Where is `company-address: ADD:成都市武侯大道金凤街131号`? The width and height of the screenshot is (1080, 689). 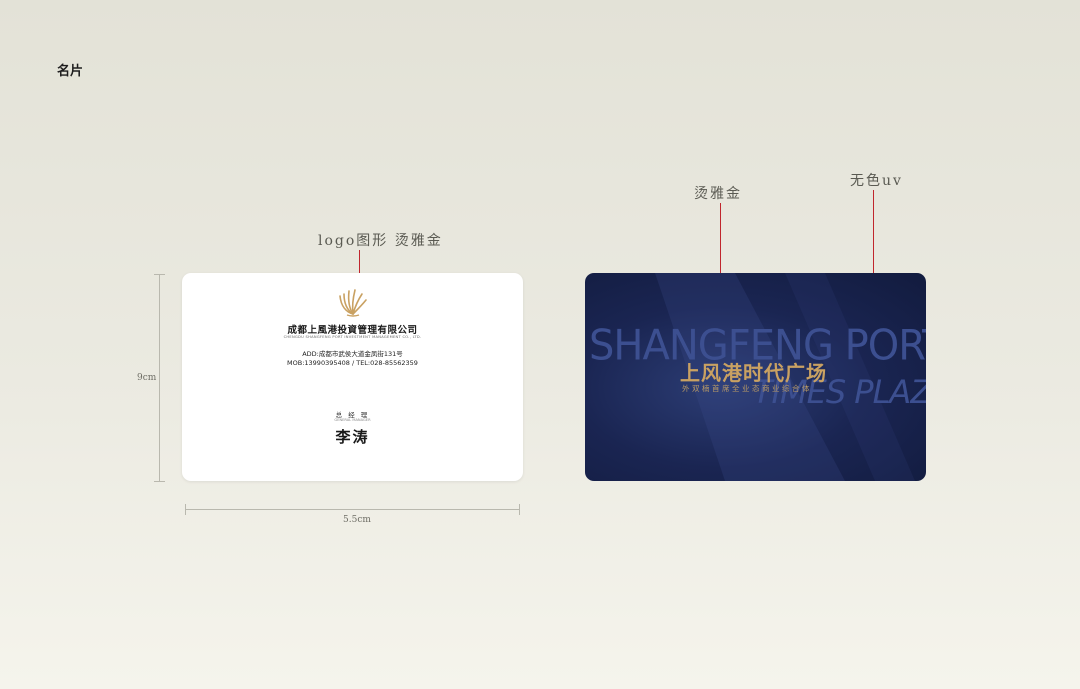
company-address: ADD:成都市武侯大道金凤街131号 is located at coordinates (352, 354).